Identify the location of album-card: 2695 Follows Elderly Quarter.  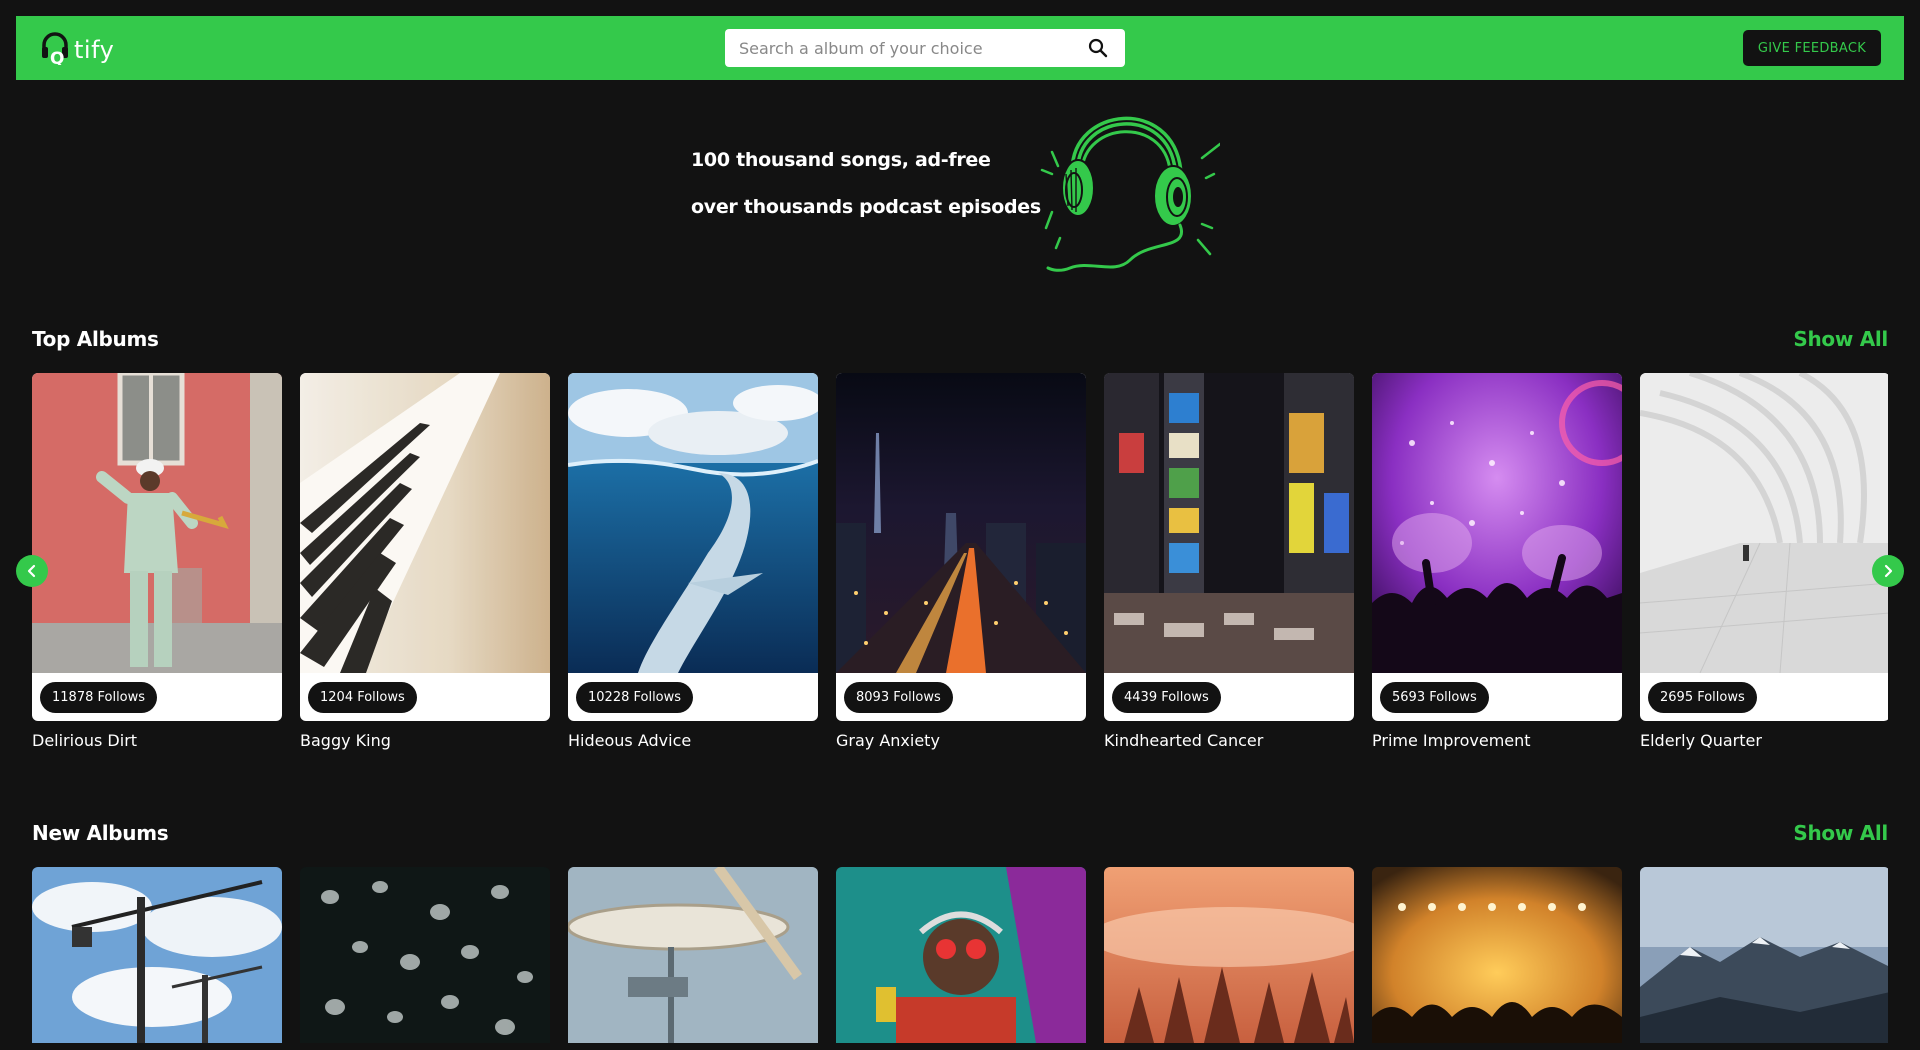
(1764, 561).